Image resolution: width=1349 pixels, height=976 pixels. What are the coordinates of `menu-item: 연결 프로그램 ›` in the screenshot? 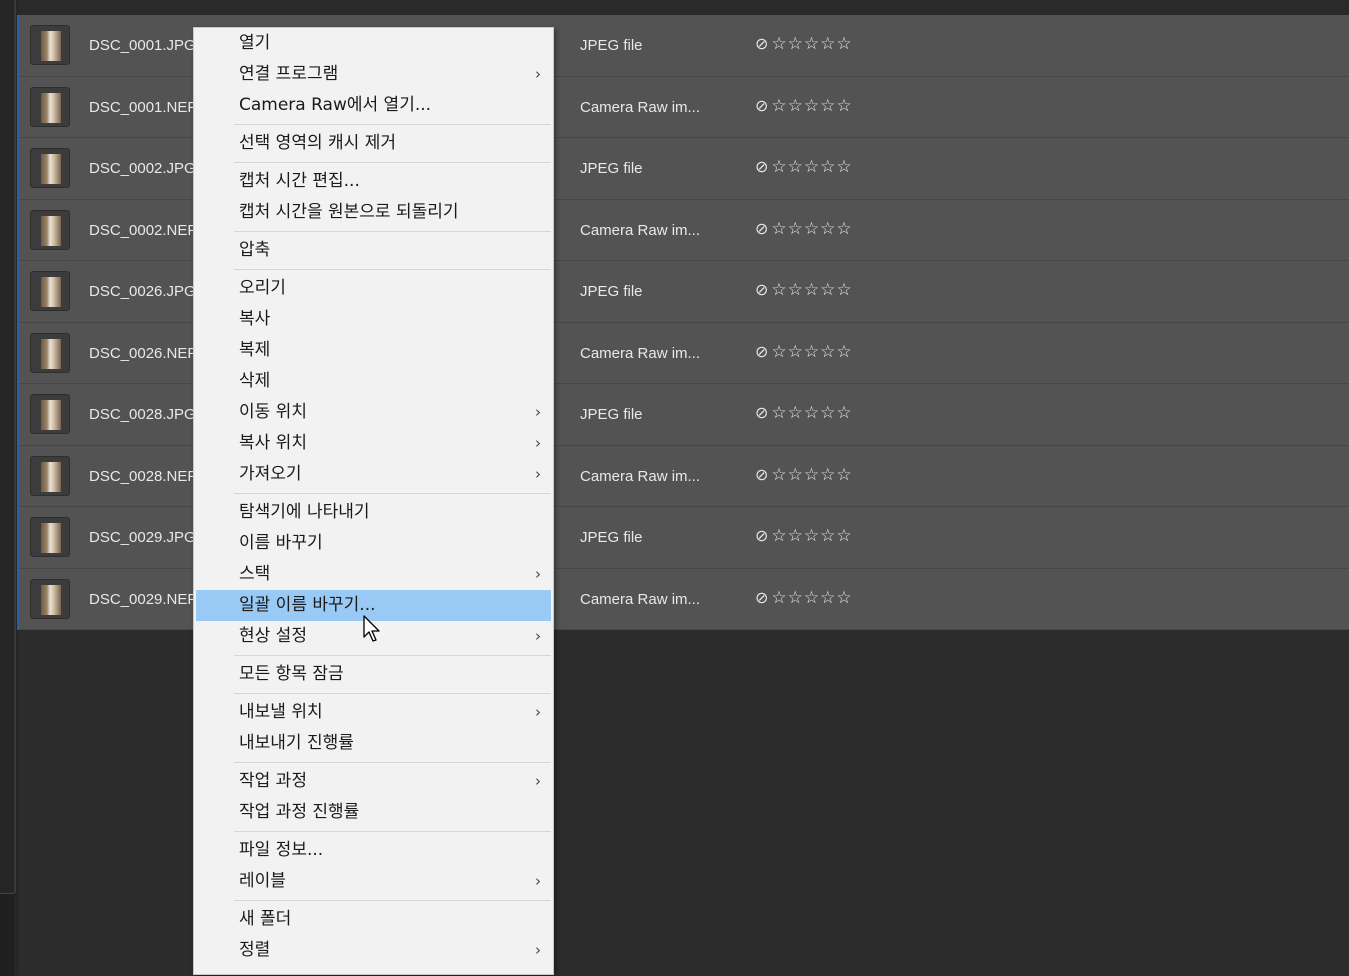 It's located at (373, 74).